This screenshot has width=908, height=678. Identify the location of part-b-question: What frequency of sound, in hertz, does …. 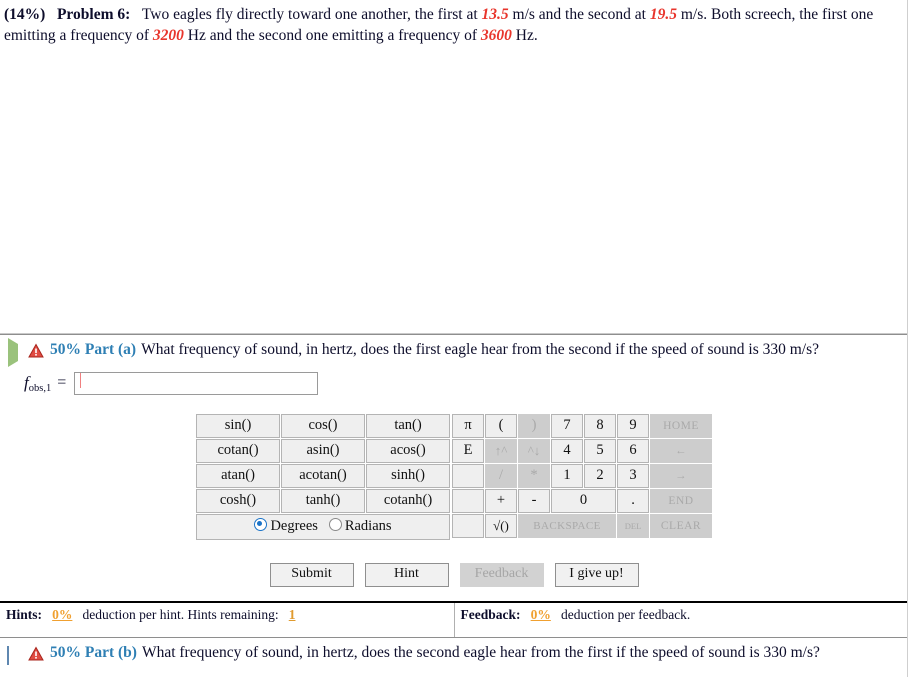
(480, 652).